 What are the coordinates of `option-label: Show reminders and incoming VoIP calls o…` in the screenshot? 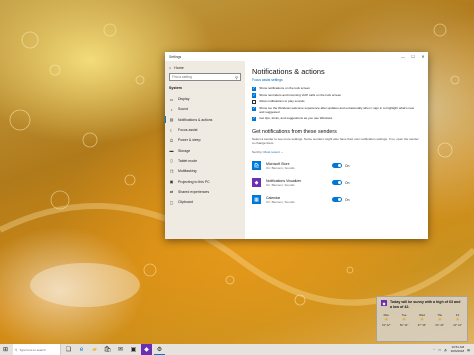 It's located at (300, 94).